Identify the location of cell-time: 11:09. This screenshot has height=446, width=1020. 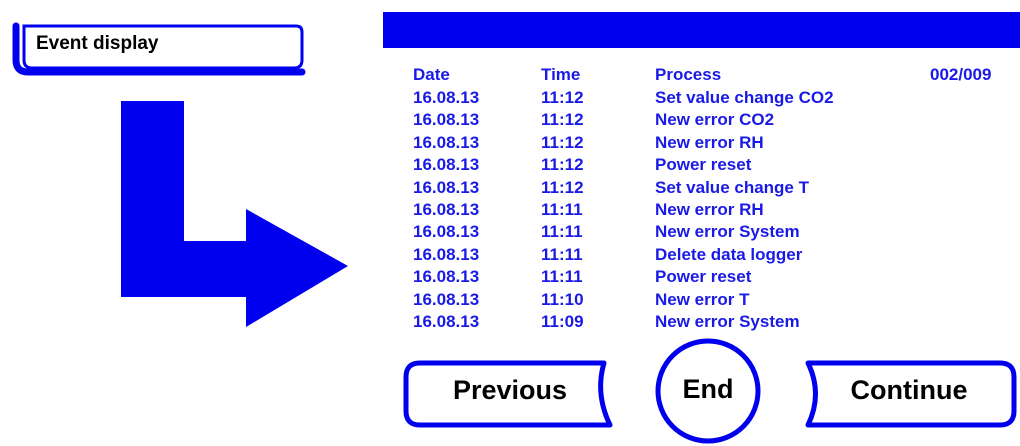
(562, 321).